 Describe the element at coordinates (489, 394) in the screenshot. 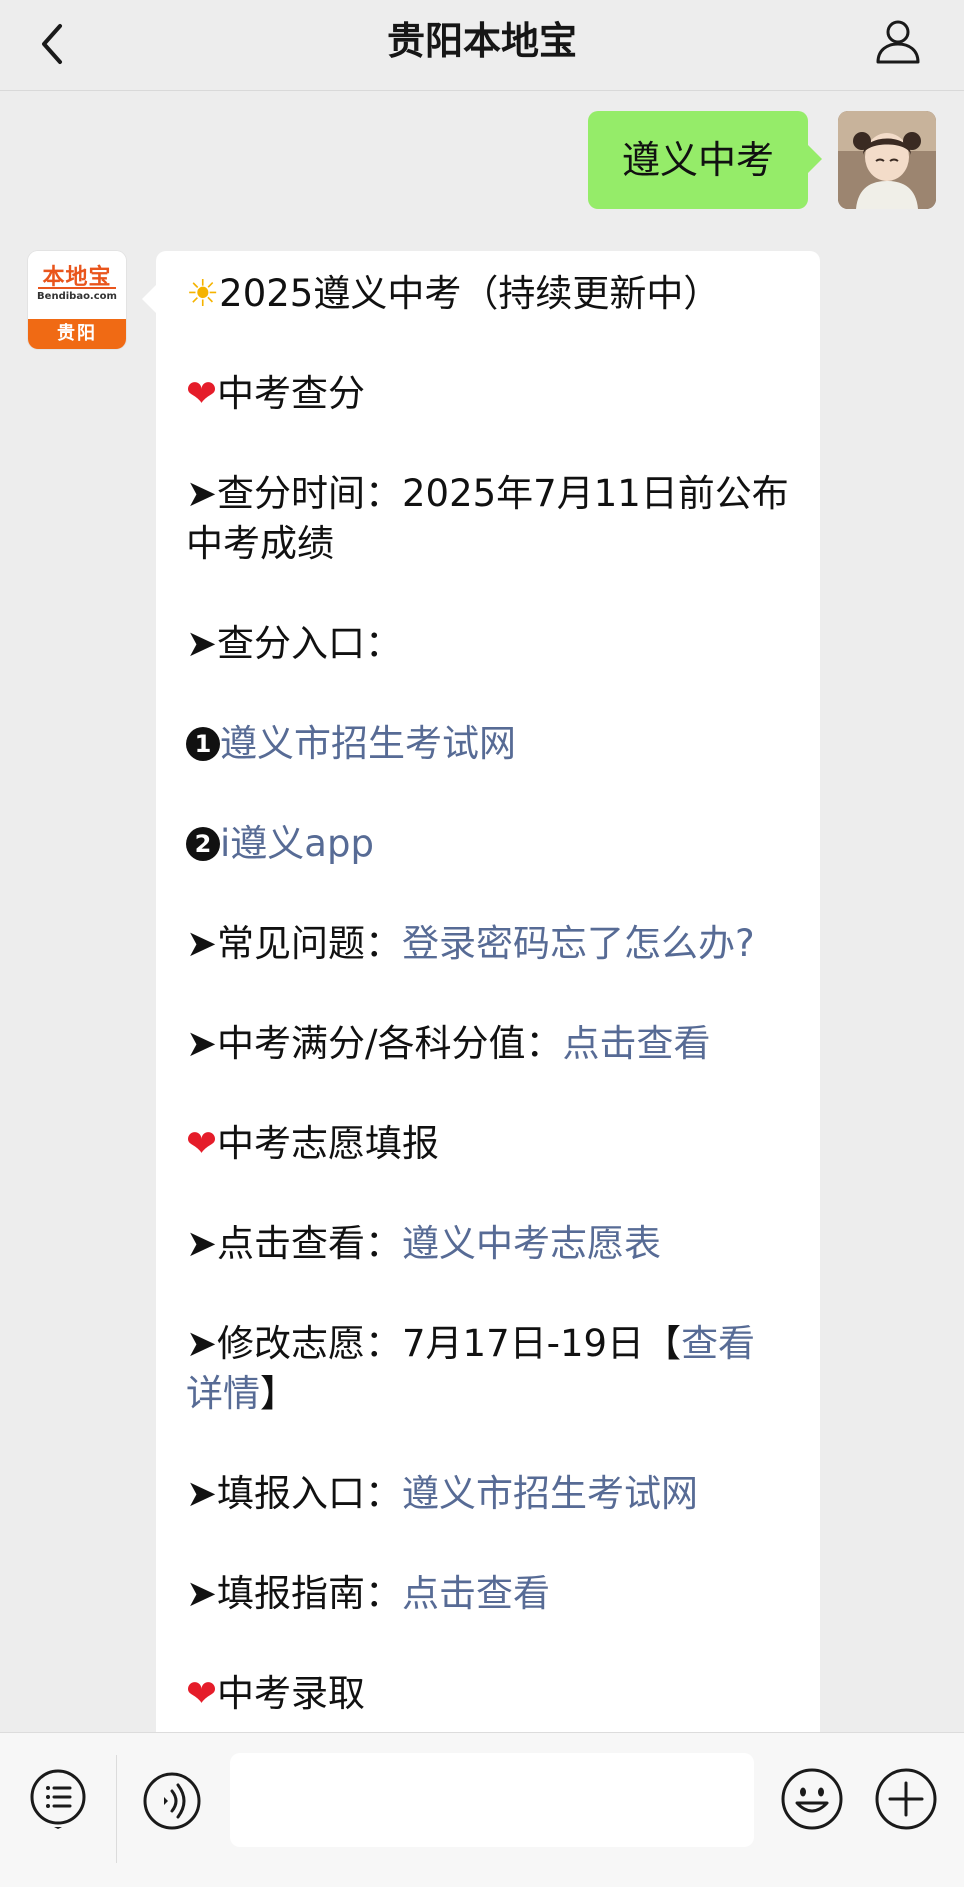

I see `section-heading-score: ❤中考查分` at that location.